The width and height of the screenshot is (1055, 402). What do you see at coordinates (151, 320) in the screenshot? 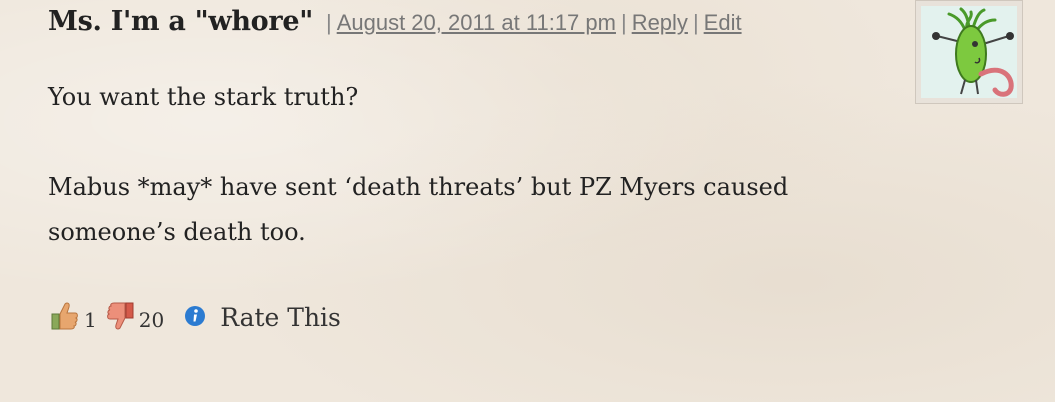
I see `dislikes-count: 20` at bounding box center [151, 320].